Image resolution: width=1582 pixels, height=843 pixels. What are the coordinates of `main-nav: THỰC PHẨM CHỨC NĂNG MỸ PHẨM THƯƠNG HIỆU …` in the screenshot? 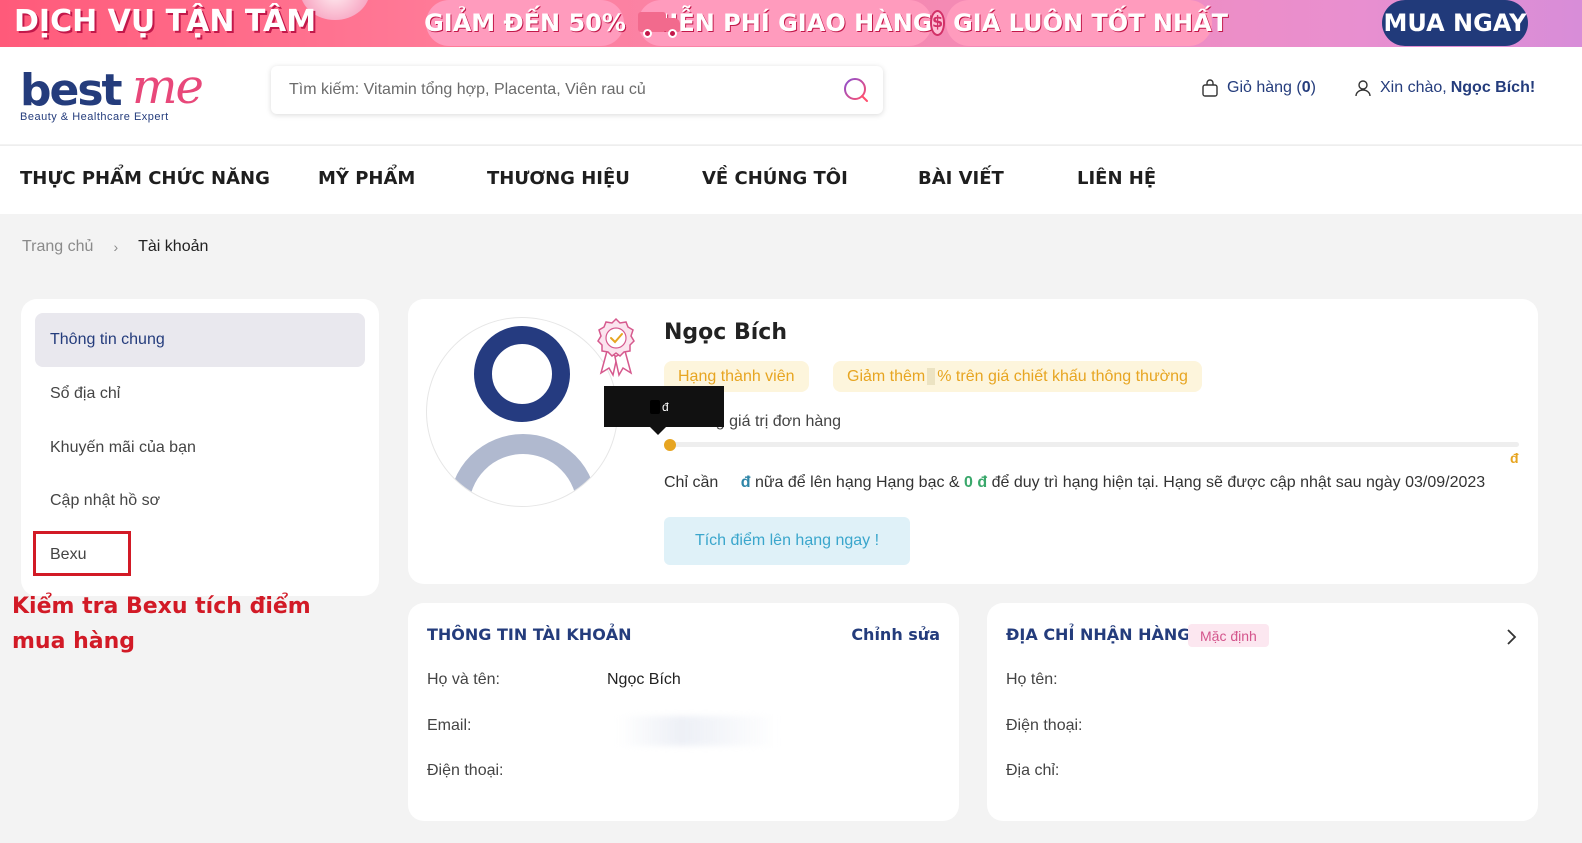 It's located at (791, 179).